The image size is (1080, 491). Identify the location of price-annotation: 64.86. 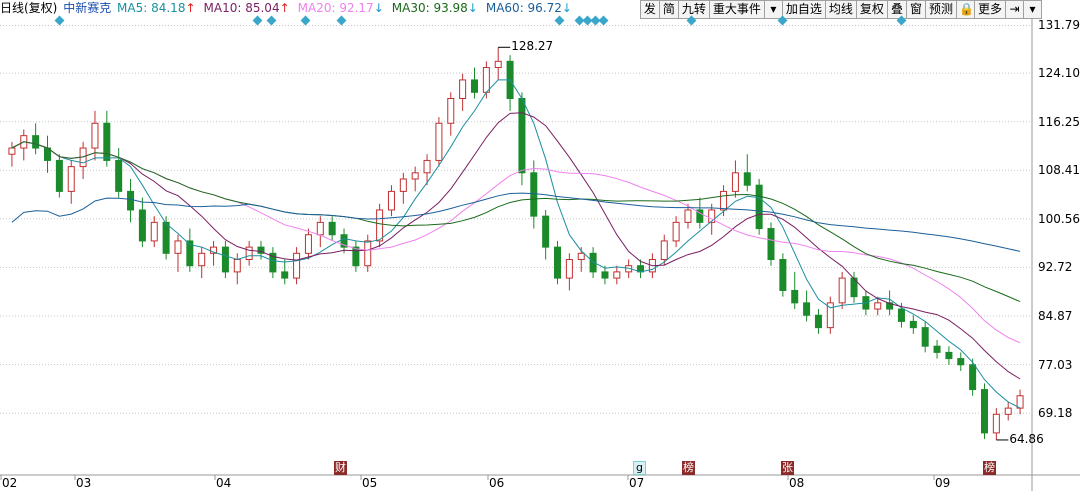
(1026, 438).